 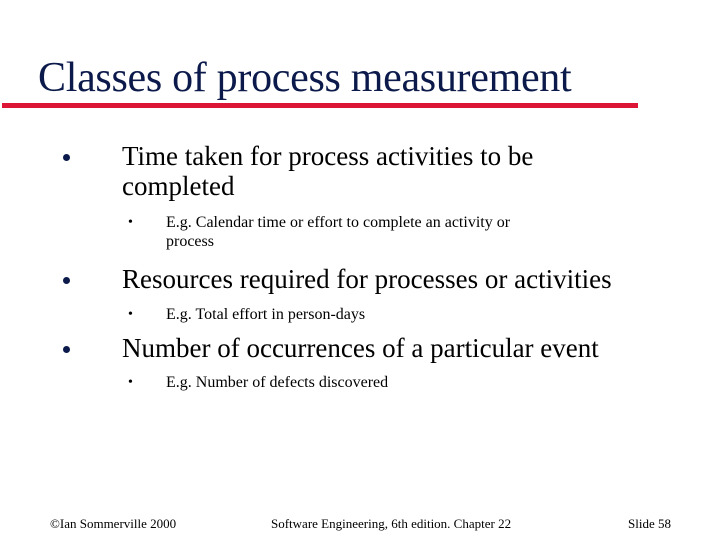 I want to click on slide-title: Classes of process measurement, so click(x=305, y=78).